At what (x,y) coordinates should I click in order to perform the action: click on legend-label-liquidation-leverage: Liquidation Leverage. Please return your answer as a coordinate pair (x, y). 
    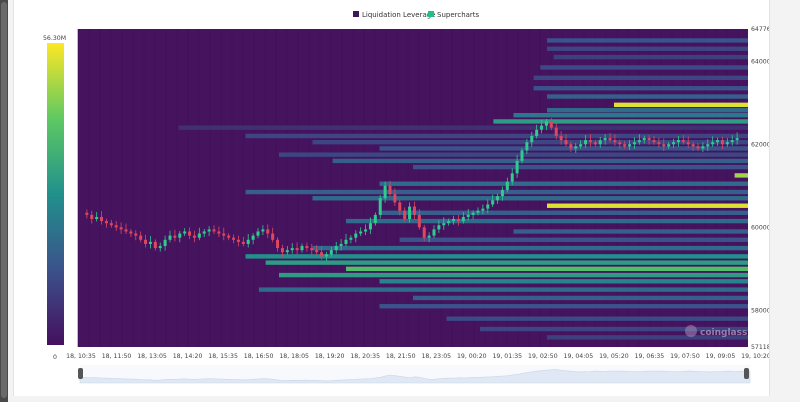
    Looking at the image, I should click on (399, 15).